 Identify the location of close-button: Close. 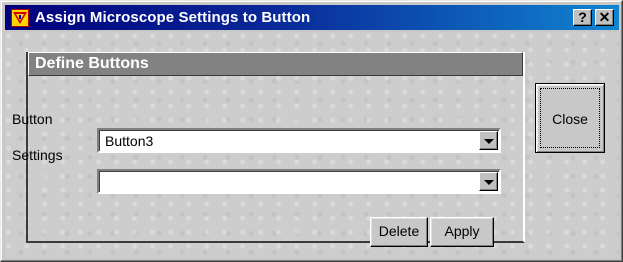
(570, 118).